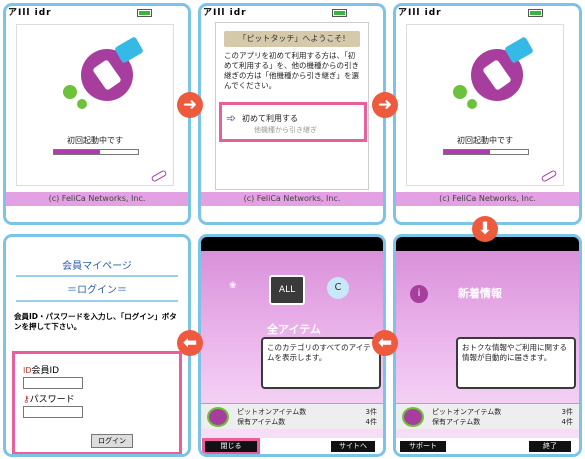 The width and height of the screenshot is (585, 459). I want to click on news-info-box: おトクな情報やご利用に関する情報が自動的に届きます。, so click(516, 363).